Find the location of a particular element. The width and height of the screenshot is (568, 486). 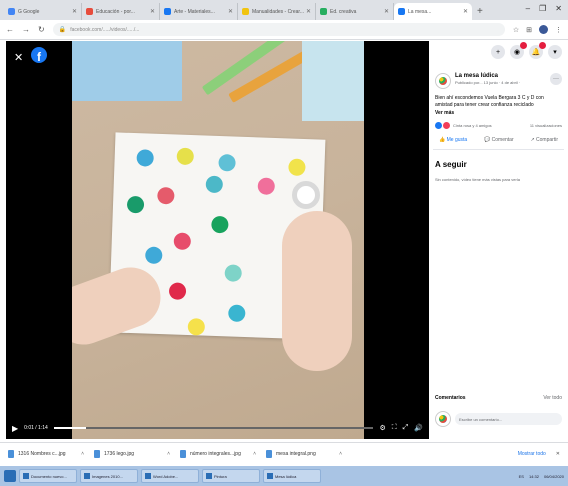

play-icon: ▶ is located at coordinates (15, 428).